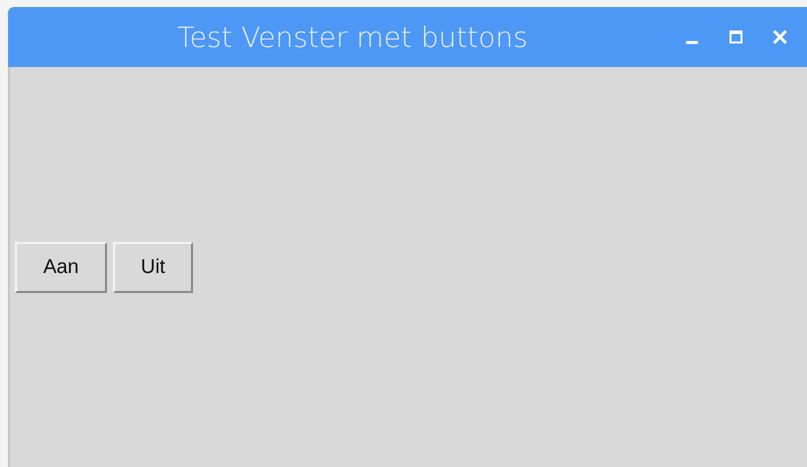  I want to click on close-icon, so click(780, 37).